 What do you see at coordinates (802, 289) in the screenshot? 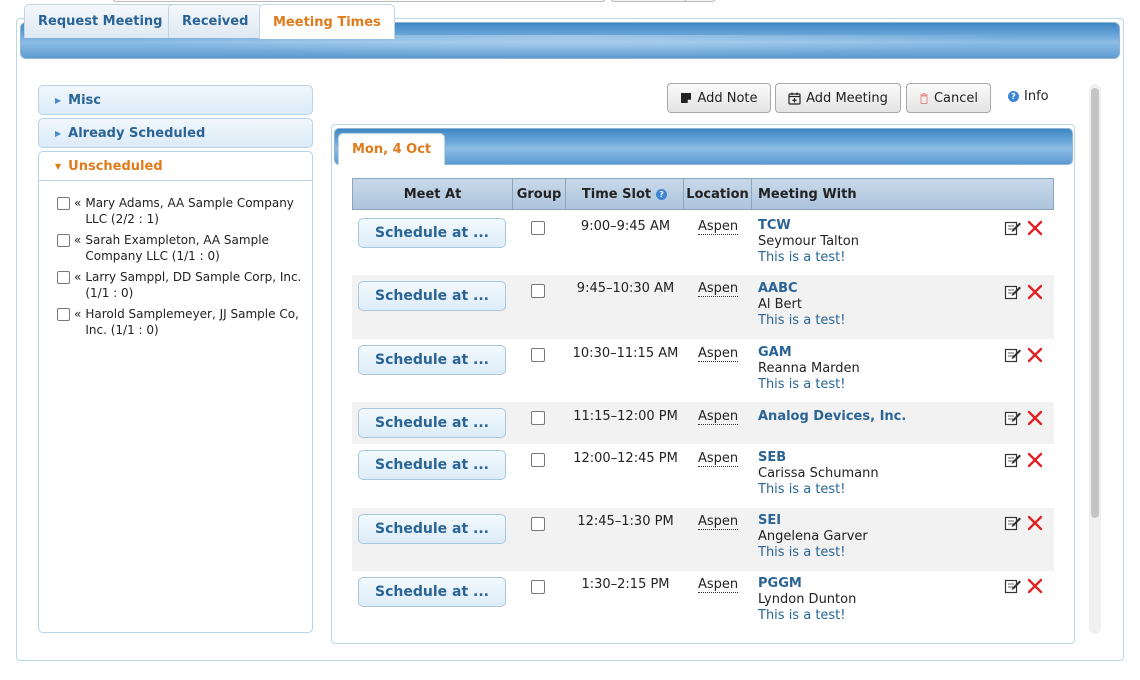
I see `organization-link: AABC` at bounding box center [802, 289].